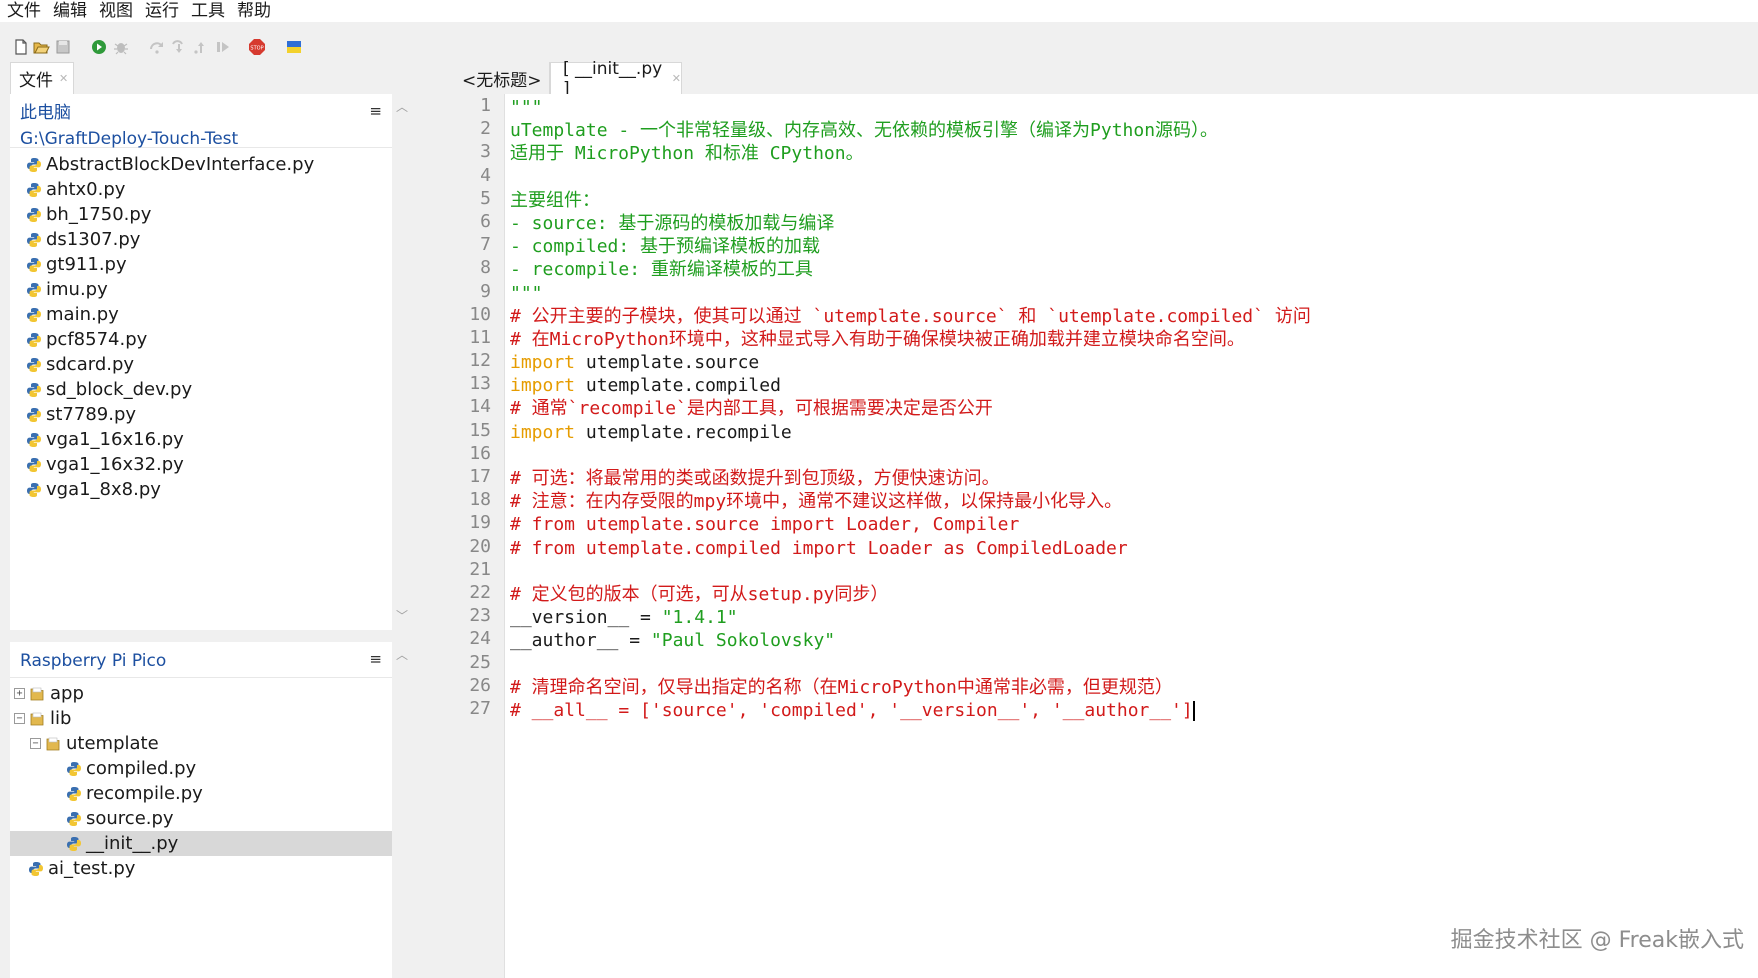 Image resolution: width=1758 pixels, height=978 pixels. I want to click on file-item: main.py, so click(209, 314).